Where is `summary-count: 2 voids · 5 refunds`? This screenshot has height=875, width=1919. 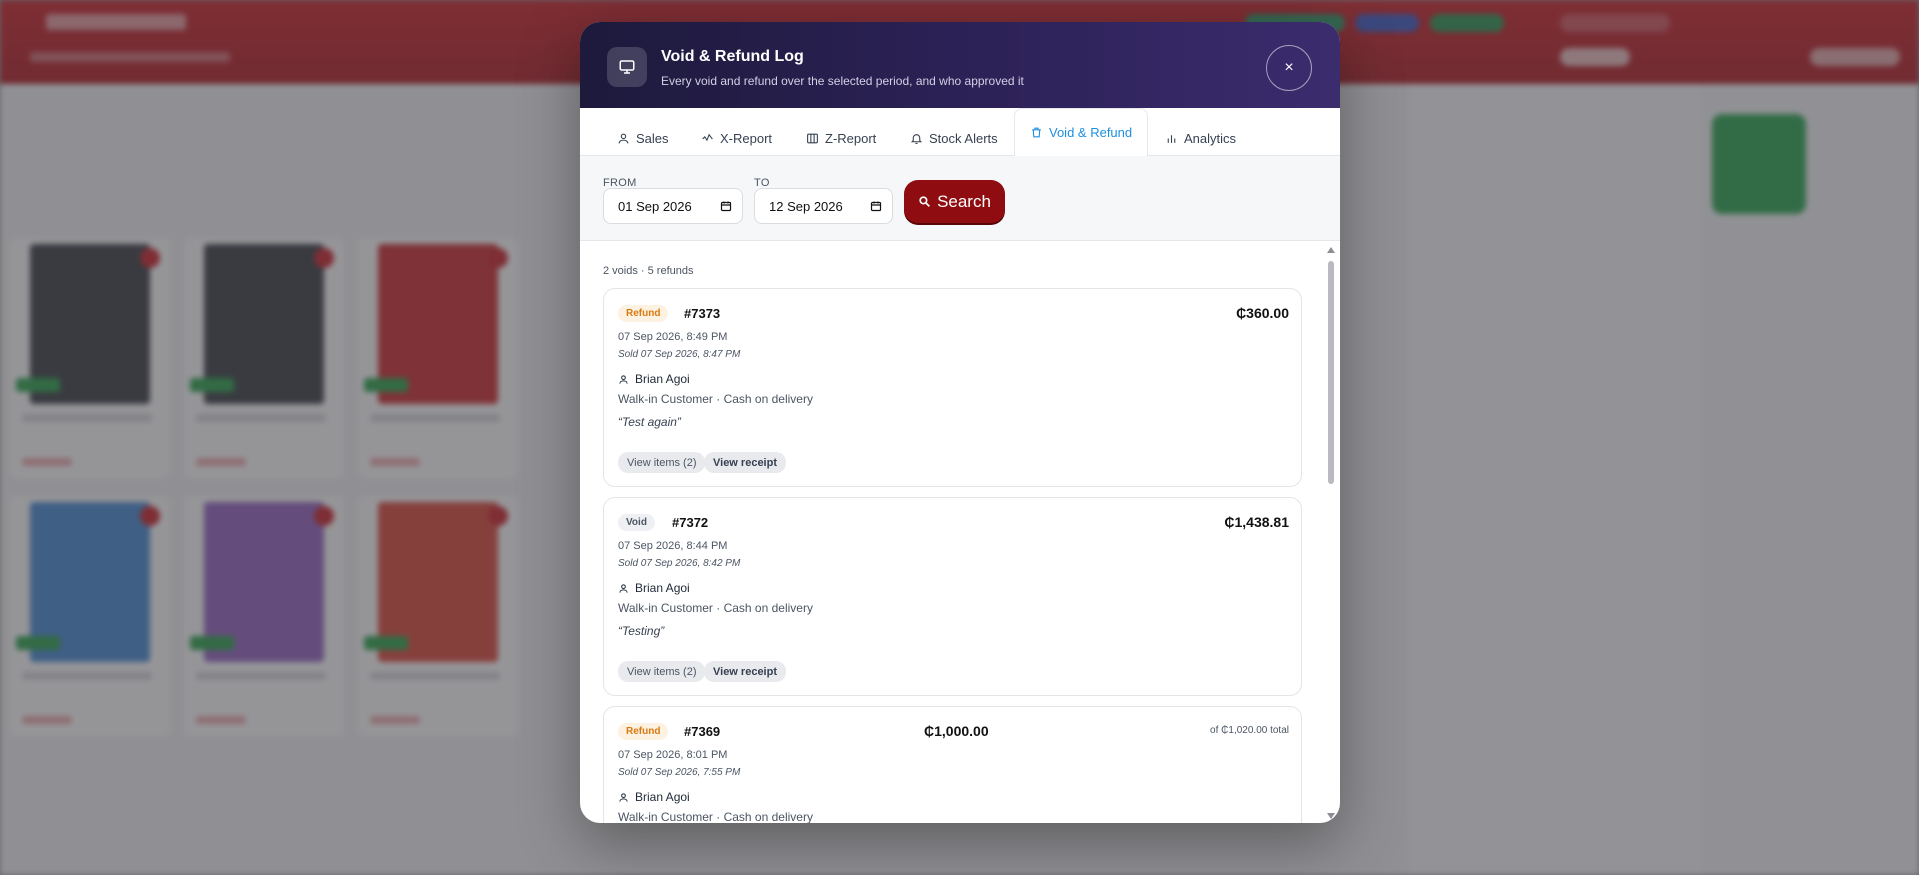
summary-count: 2 voids · 5 refunds is located at coordinates (648, 271).